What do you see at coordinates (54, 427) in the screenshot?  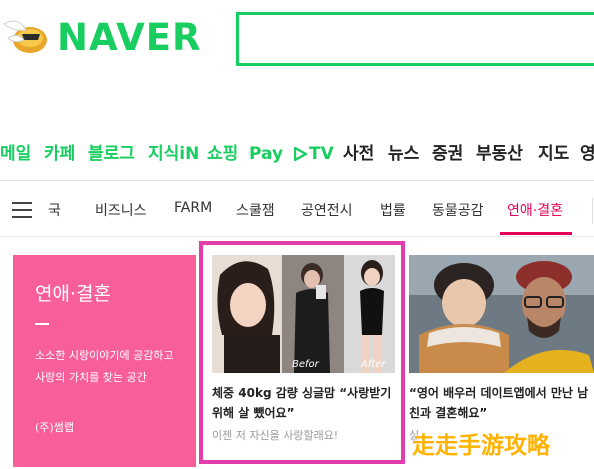 I see `promo-source: (주)썸랩` at bounding box center [54, 427].